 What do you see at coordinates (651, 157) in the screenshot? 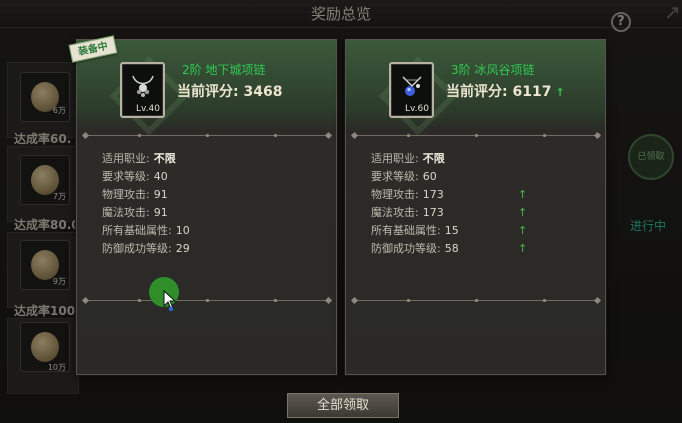
I see `claimed-badge-icon: 已领取` at bounding box center [651, 157].